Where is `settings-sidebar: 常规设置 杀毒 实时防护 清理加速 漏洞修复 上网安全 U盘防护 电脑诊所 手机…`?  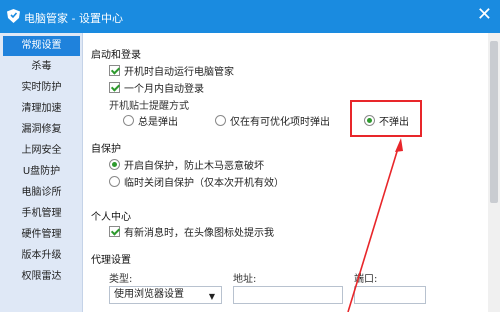
settings-sidebar: 常规设置 杀毒 实时防护 清理加速 漏洞修复 上网安全 U盘防护 电脑诊所 手机… is located at coordinates (41, 172).